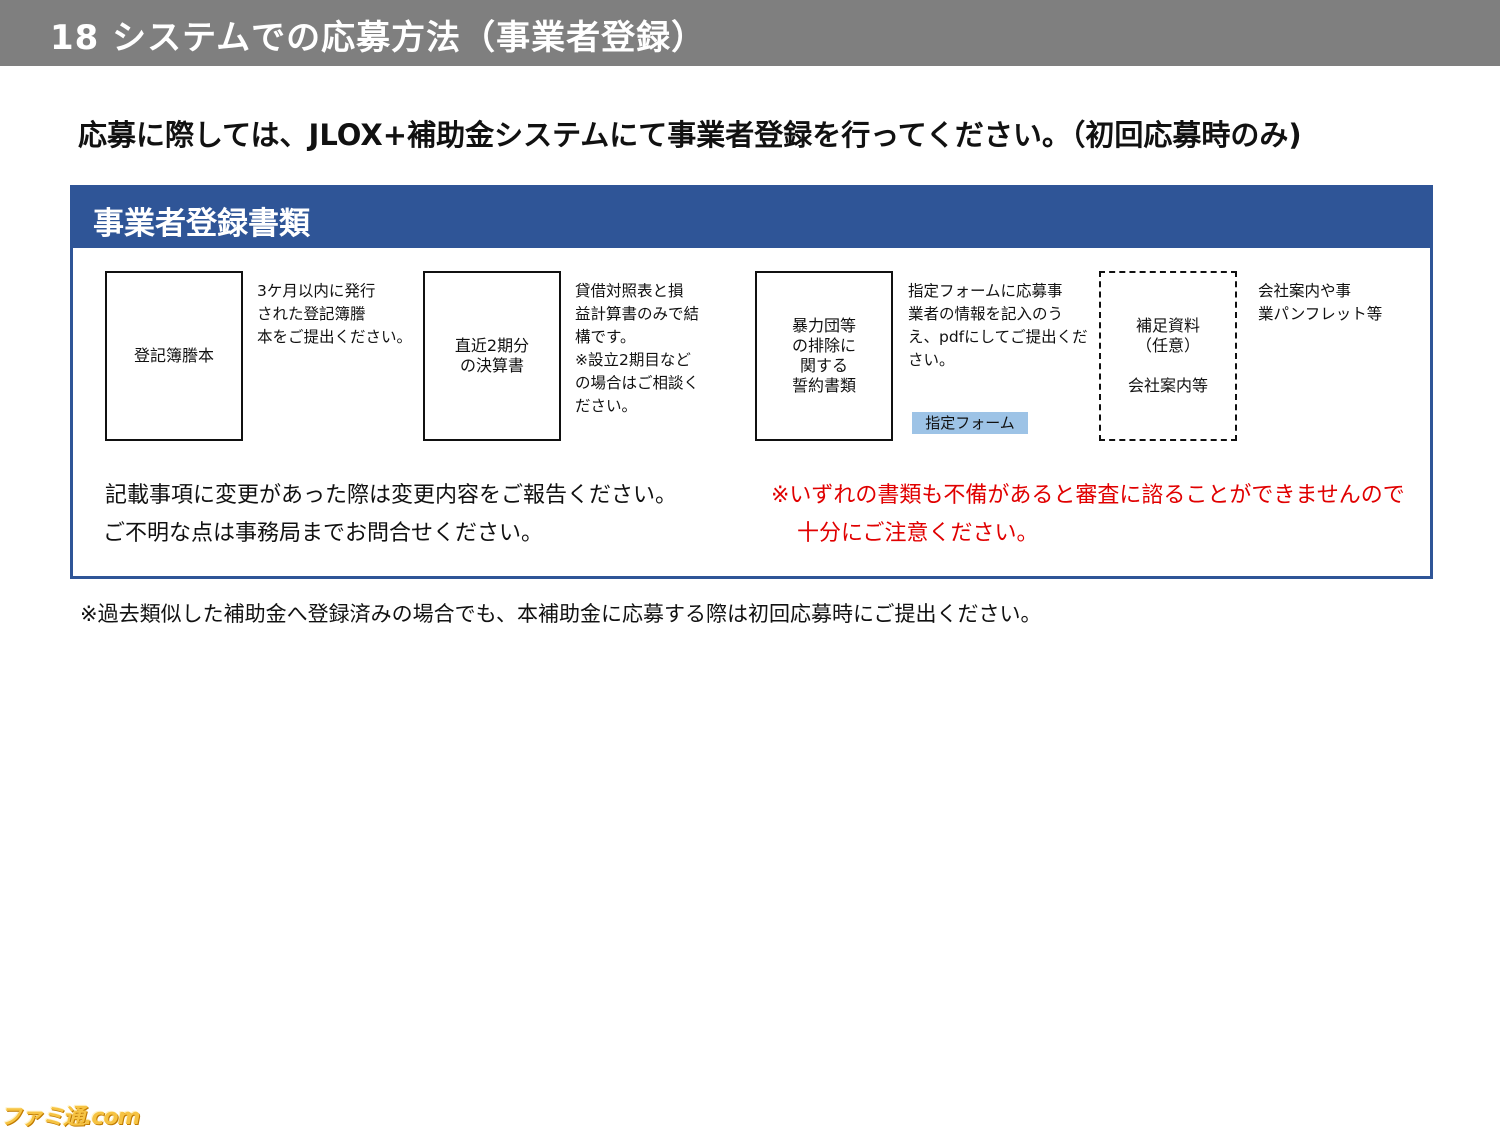 Image resolution: width=1500 pixels, height=1131 pixels. I want to click on designated-form-button: 指定フォーム, so click(970, 423).